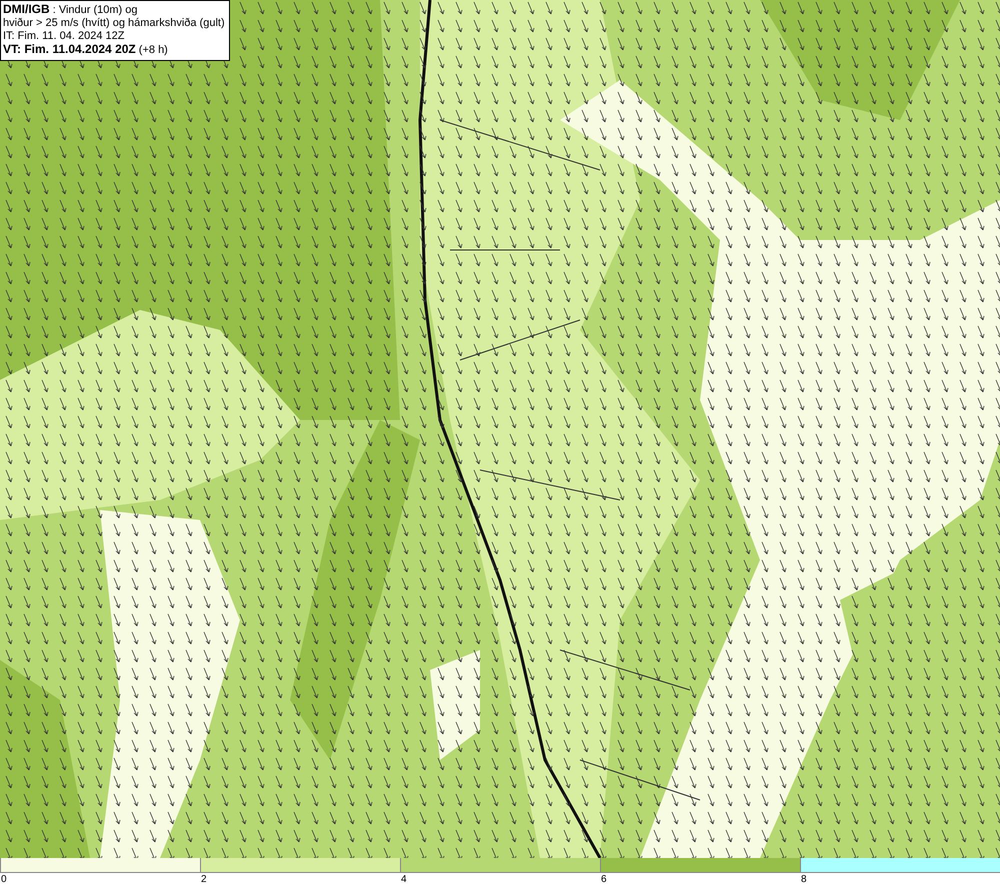 This screenshot has height=887, width=1000. What do you see at coordinates (603, 880) in the screenshot?
I see `legend-tick-label: 6` at bounding box center [603, 880].